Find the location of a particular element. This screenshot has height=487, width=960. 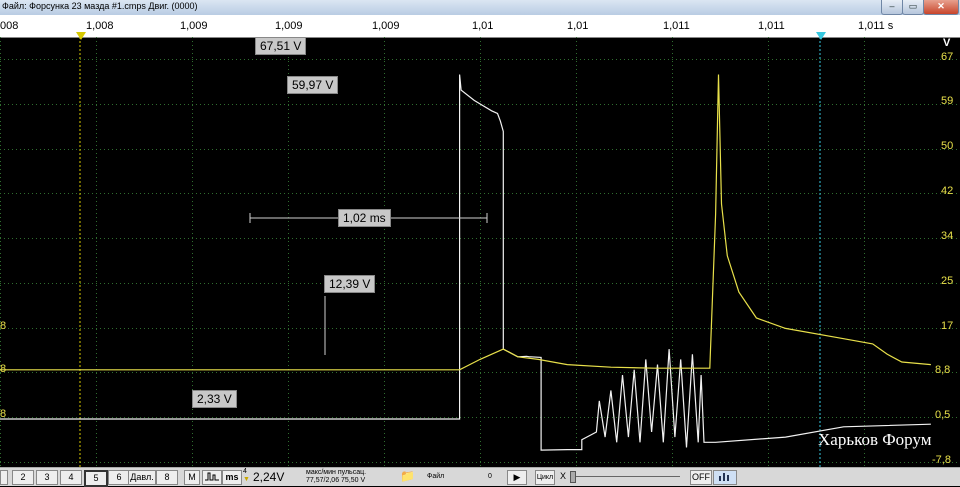

axis-unit: V is located at coordinates (947, 43).